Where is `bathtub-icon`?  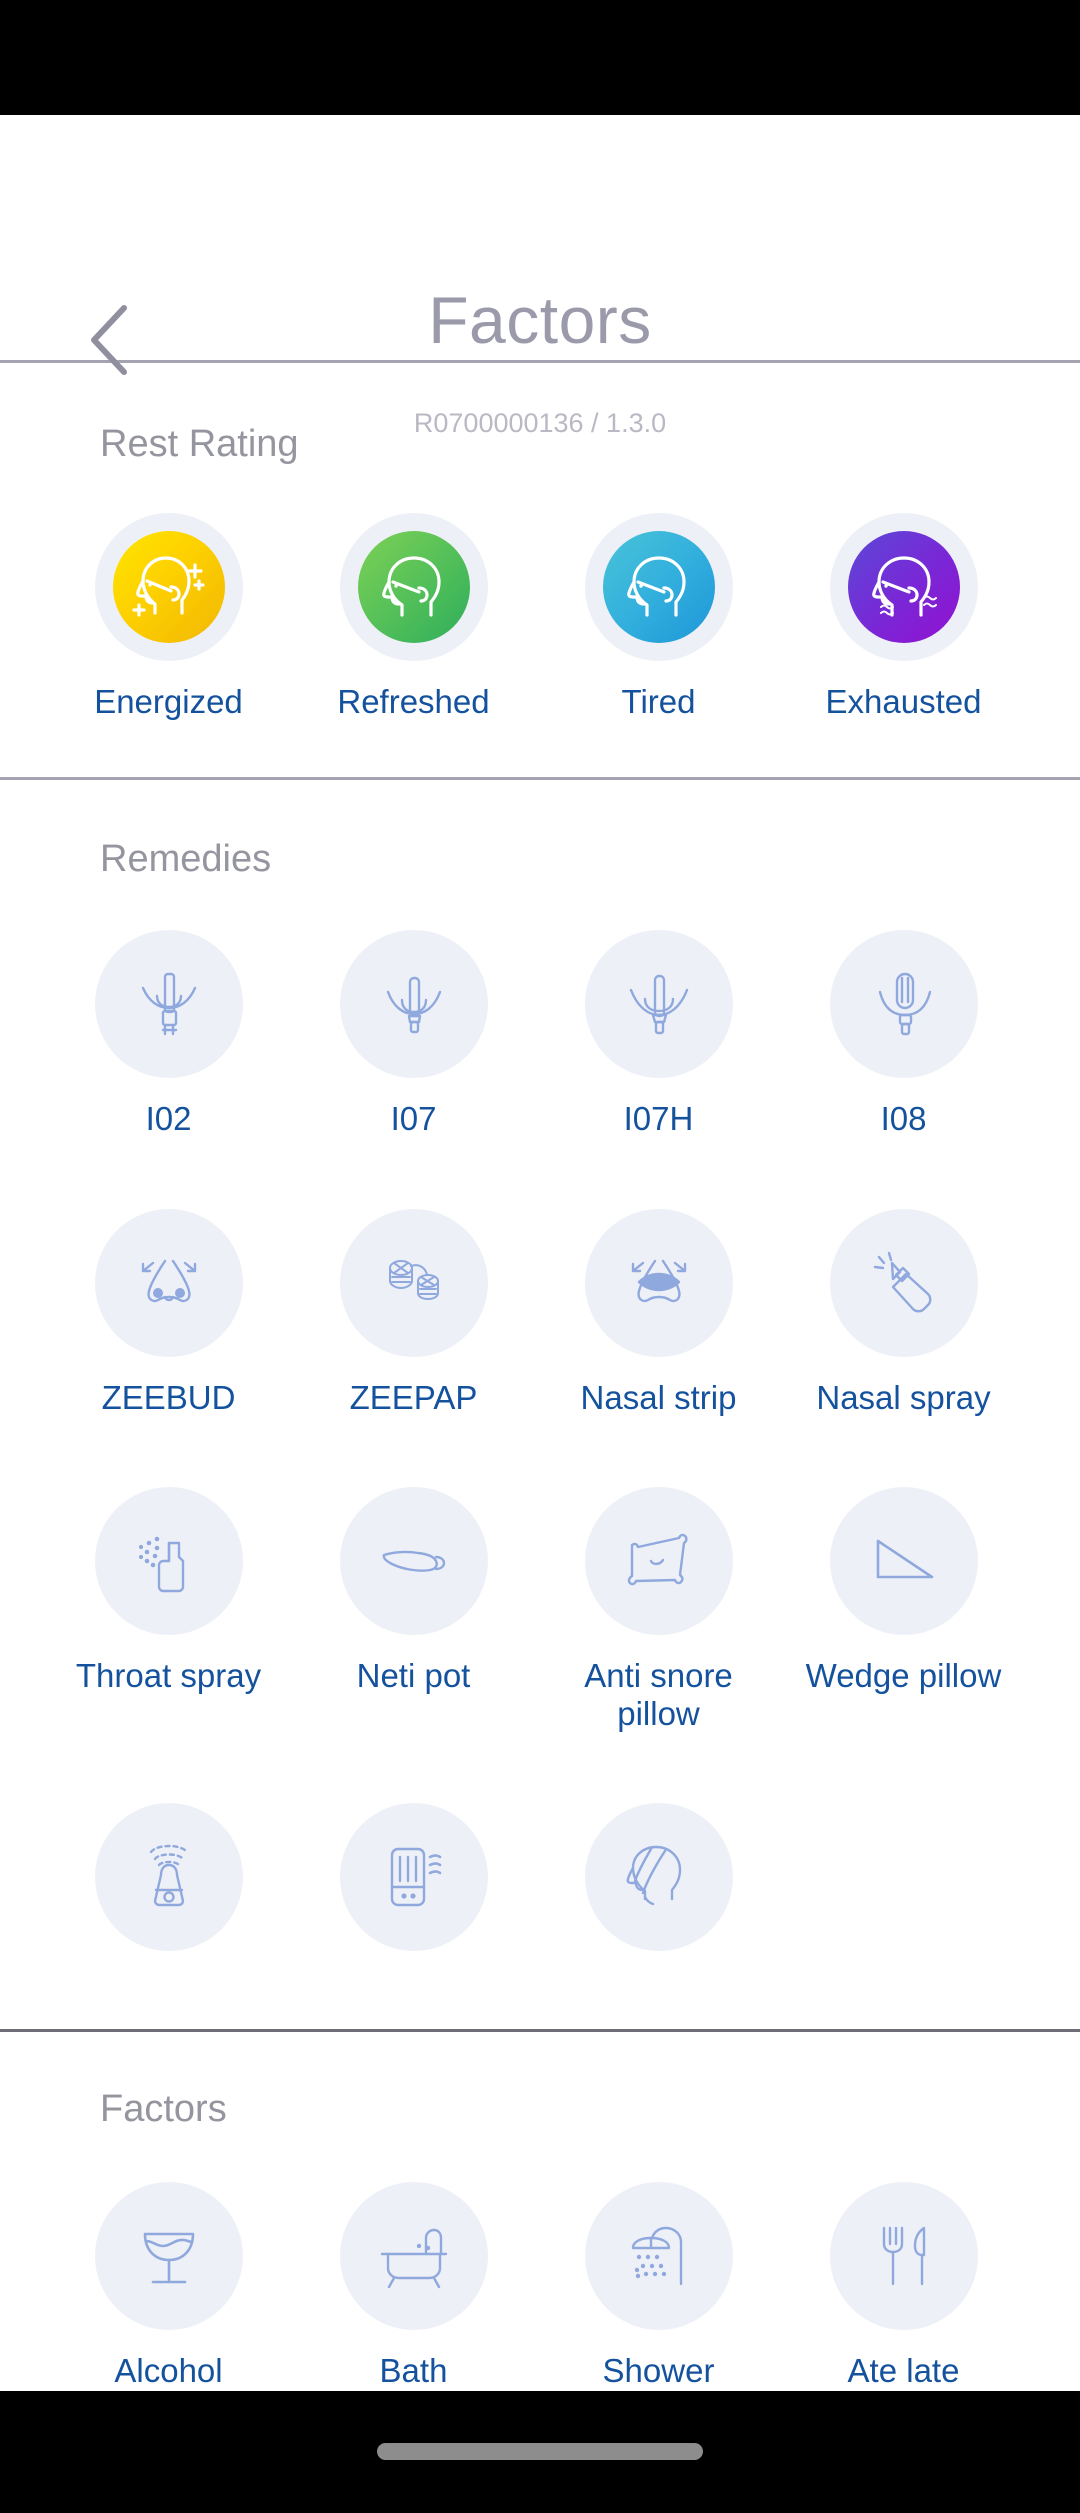 bathtub-icon is located at coordinates (414, 2256).